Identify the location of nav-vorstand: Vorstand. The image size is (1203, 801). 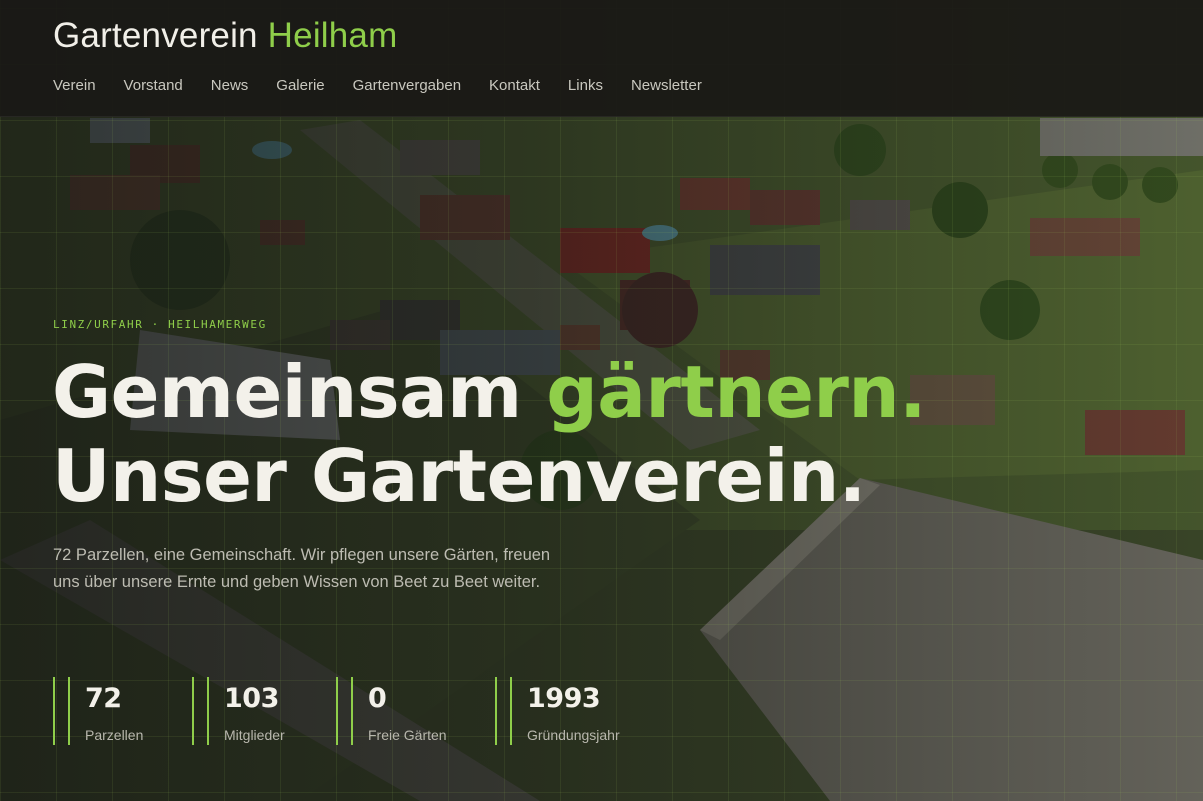
(153, 85).